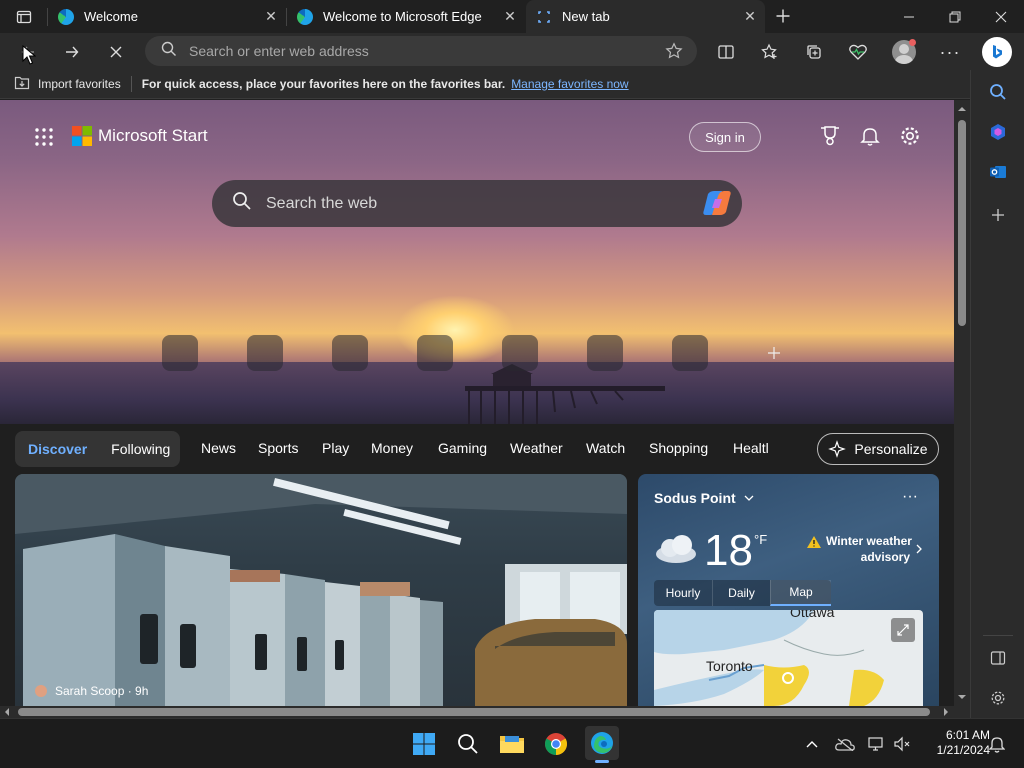 This screenshot has height=768, width=1024. I want to click on import-favorites-icon, so click(22, 84).